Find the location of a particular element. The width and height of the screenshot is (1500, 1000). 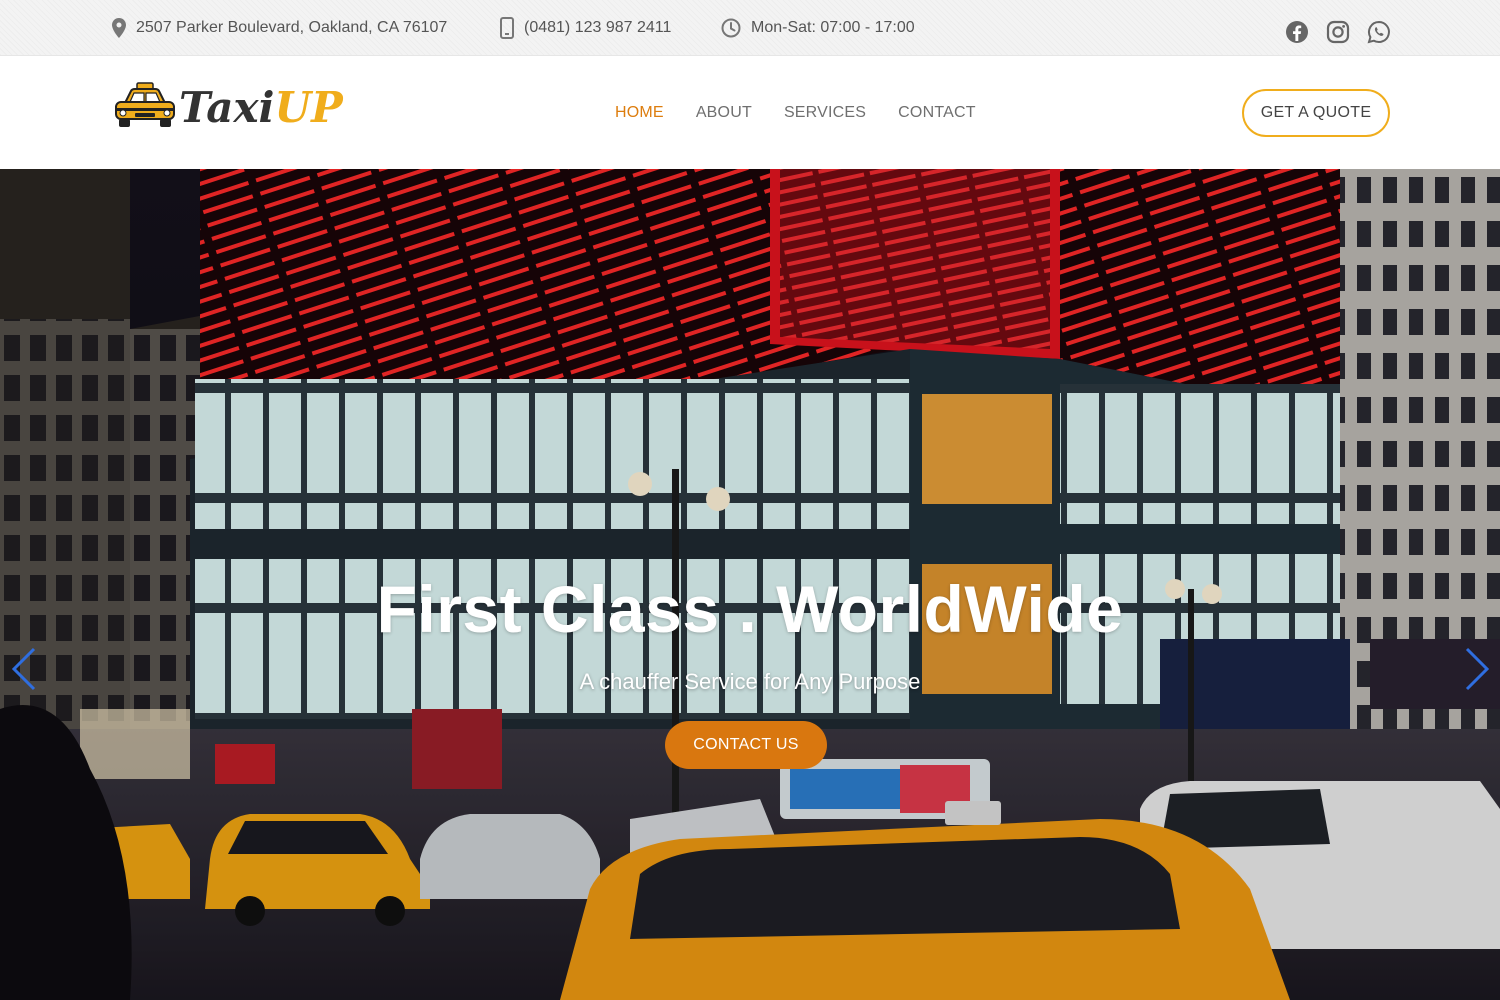

phone-info: (0481) 123 987 2411 is located at coordinates (585, 28).